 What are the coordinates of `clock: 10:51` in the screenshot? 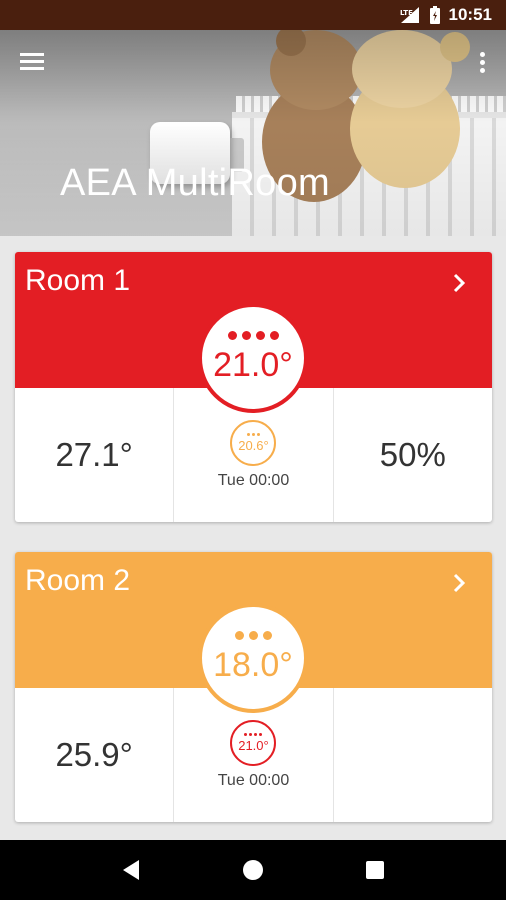 It's located at (470, 14).